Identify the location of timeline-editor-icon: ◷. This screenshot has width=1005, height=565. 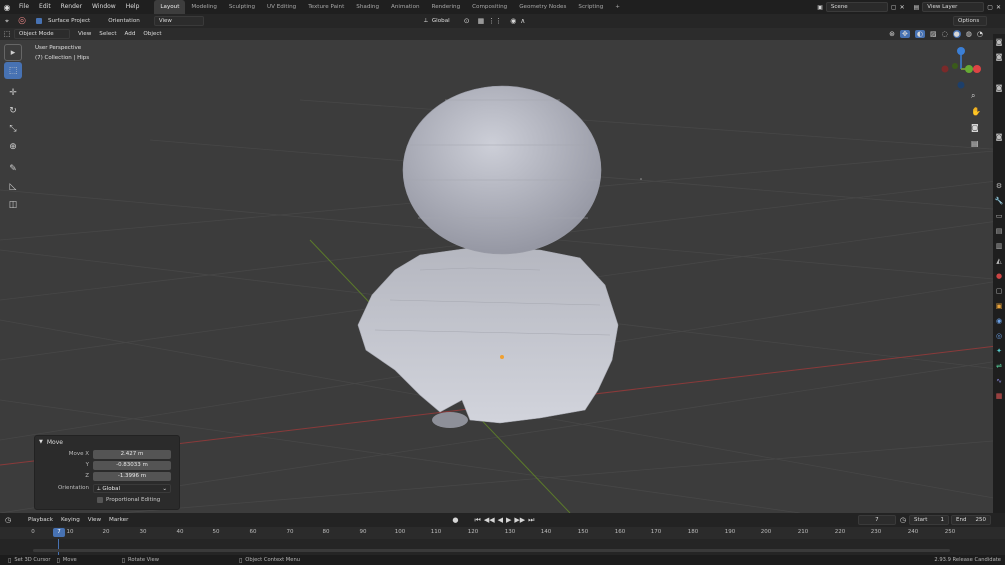
(8, 520).